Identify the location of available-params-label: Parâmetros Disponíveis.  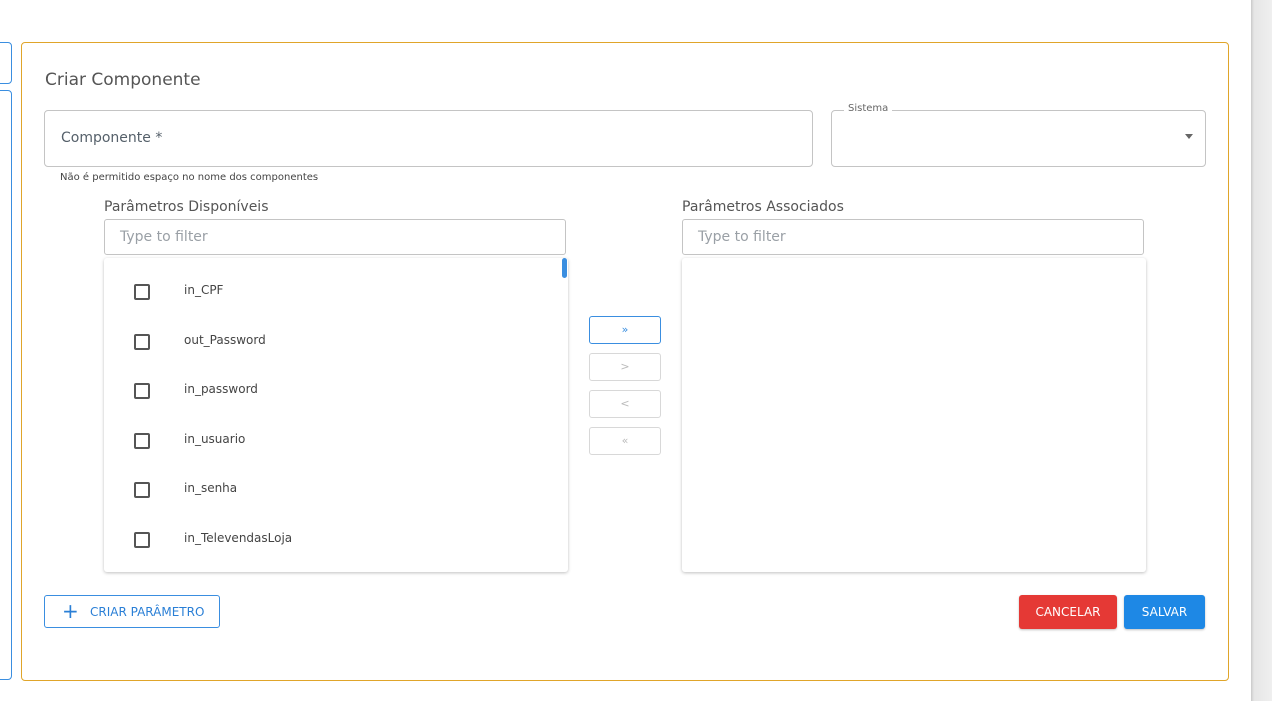
(186, 207).